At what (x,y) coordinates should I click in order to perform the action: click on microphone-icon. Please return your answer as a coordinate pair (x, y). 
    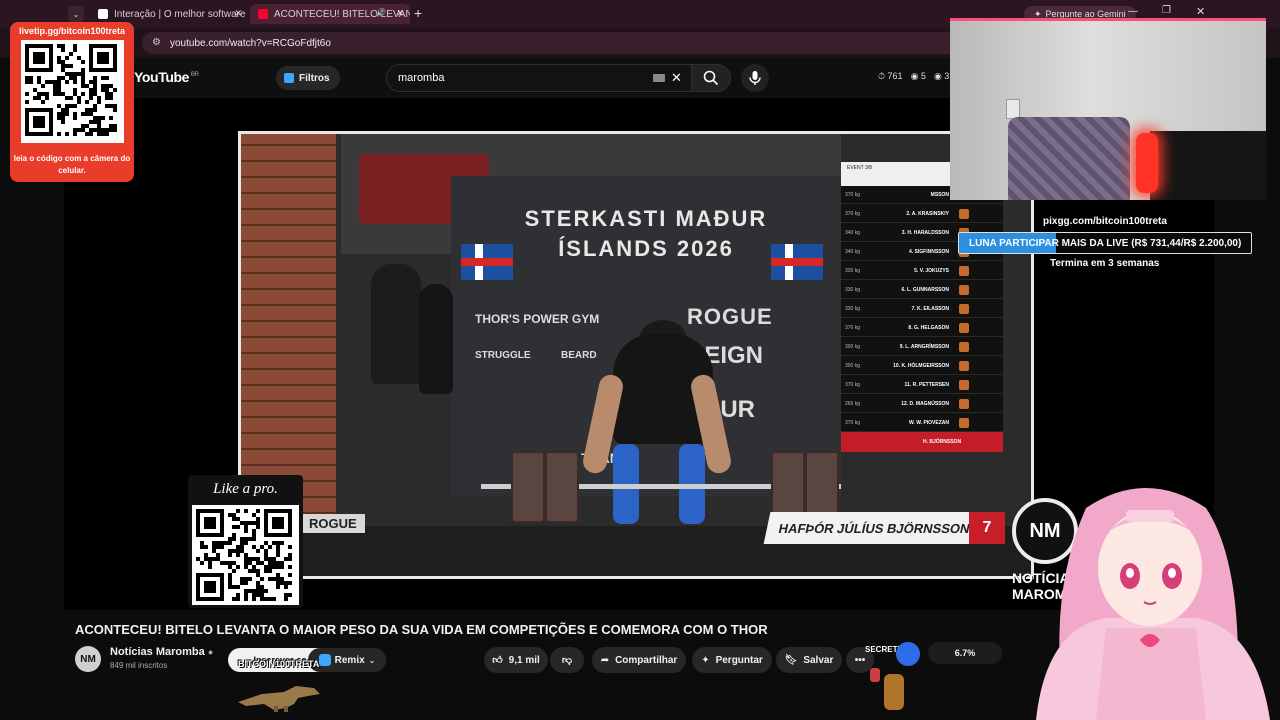
    Looking at the image, I should click on (755, 78).